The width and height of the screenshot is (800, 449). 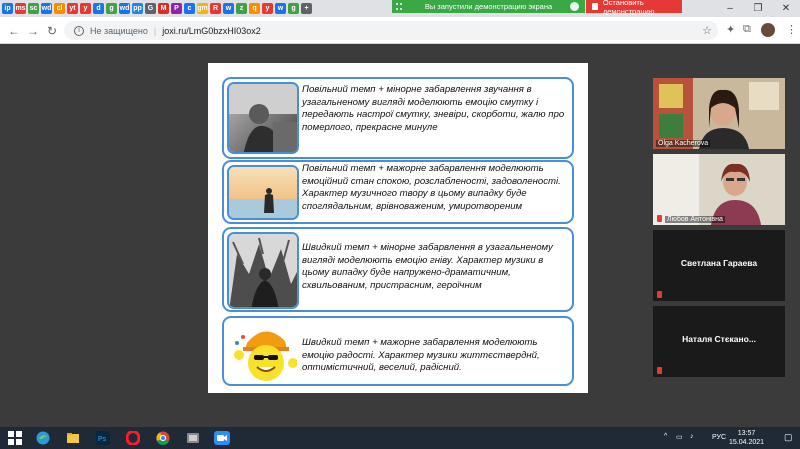 I want to click on dramatic-engraving, so click(x=263, y=270).